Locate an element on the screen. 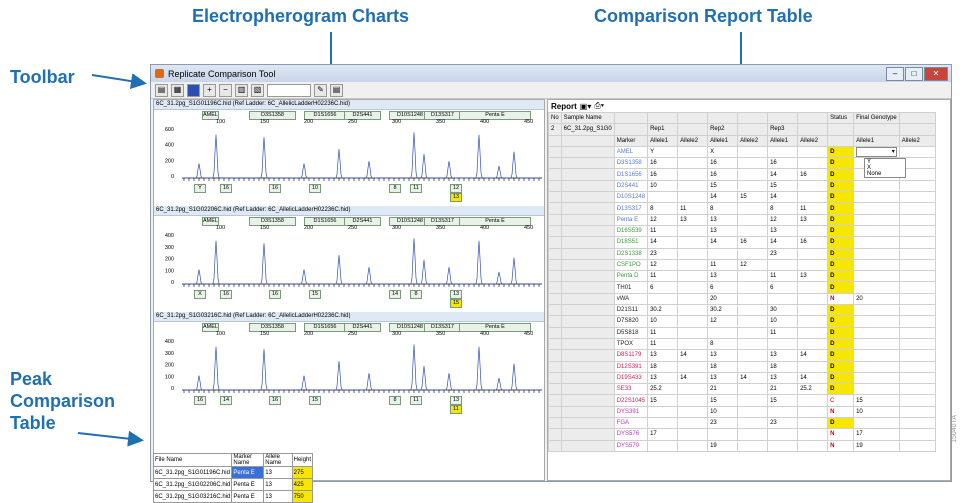  report-cell: 23 is located at coordinates (723, 423).